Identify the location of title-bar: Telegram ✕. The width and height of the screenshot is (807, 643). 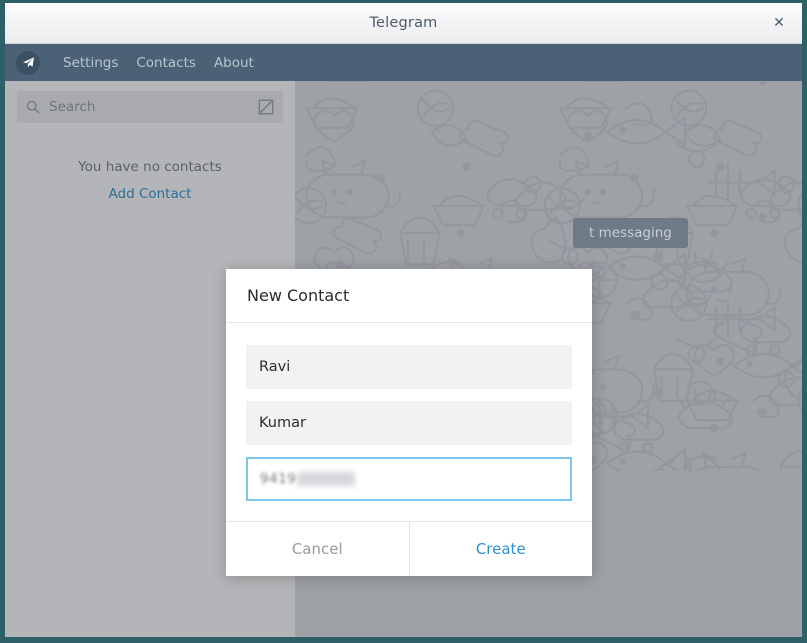
(403, 23).